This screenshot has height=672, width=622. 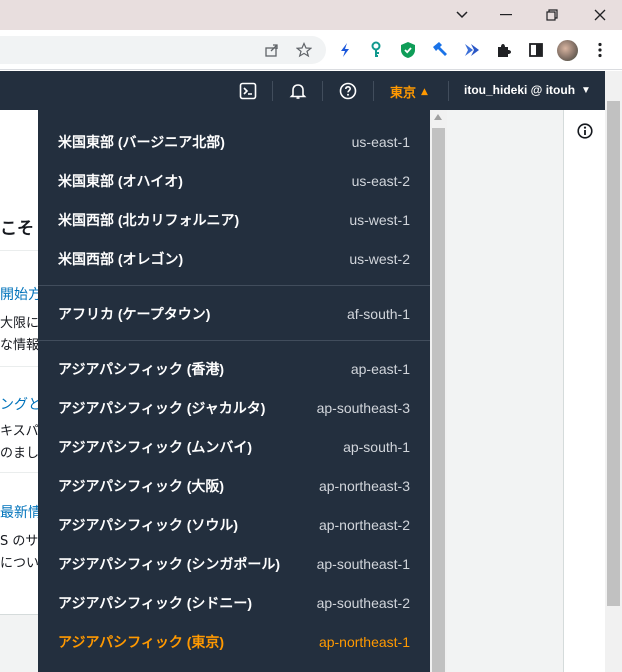 What do you see at coordinates (20, 512) in the screenshot?
I see `whats-new-link: 最新情` at bounding box center [20, 512].